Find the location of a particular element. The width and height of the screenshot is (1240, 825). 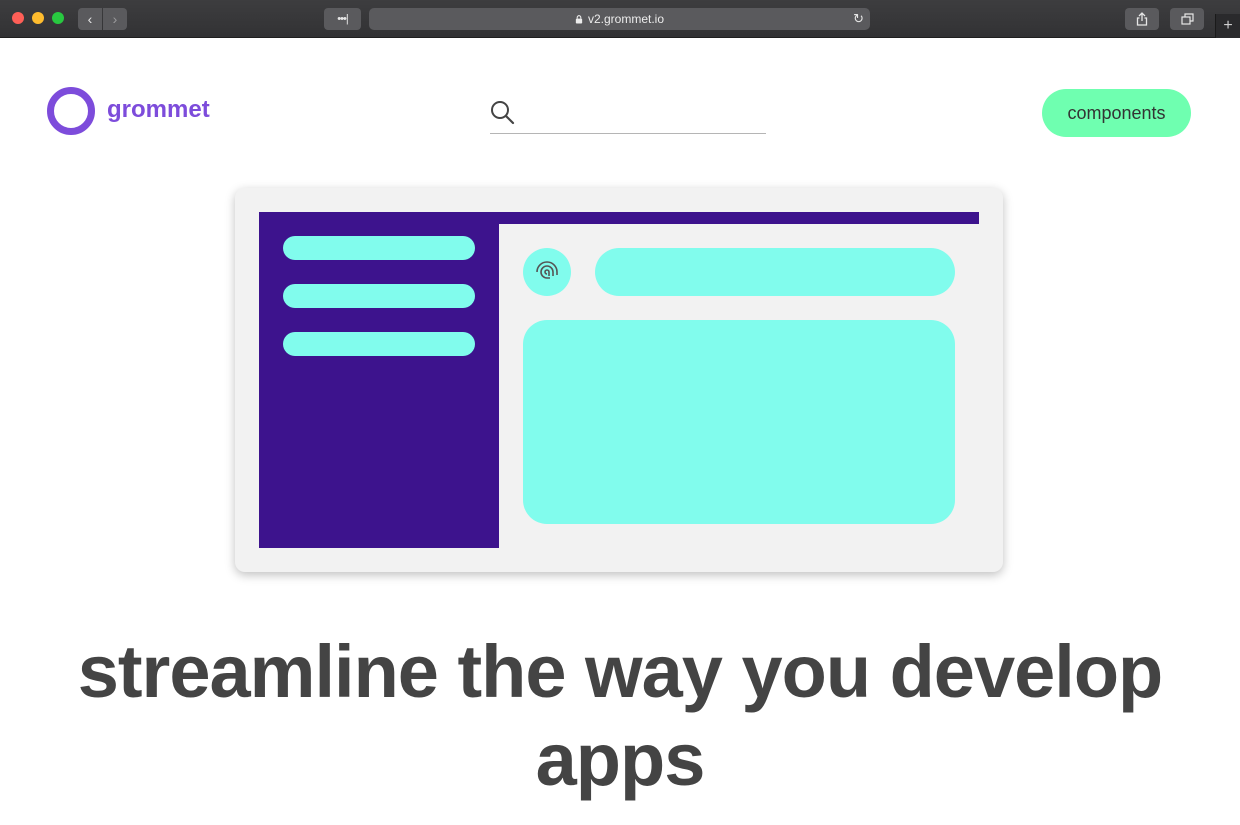

reload-icon: ↻ is located at coordinates (858, 19).